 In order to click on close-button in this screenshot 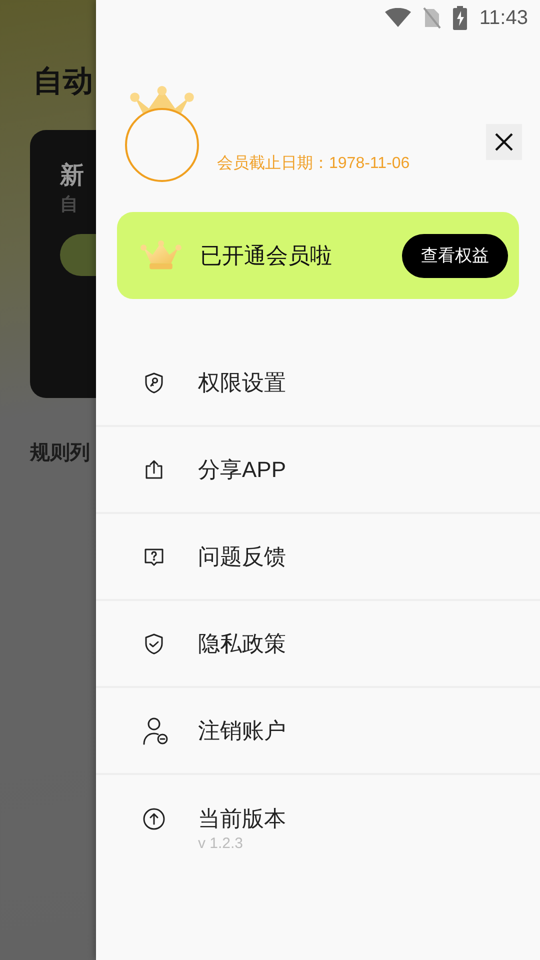, I will do `click(504, 142)`.